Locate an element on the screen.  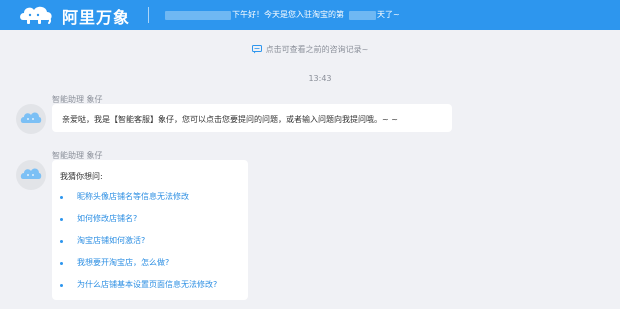
redacted-day-count is located at coordinates (362, 15).